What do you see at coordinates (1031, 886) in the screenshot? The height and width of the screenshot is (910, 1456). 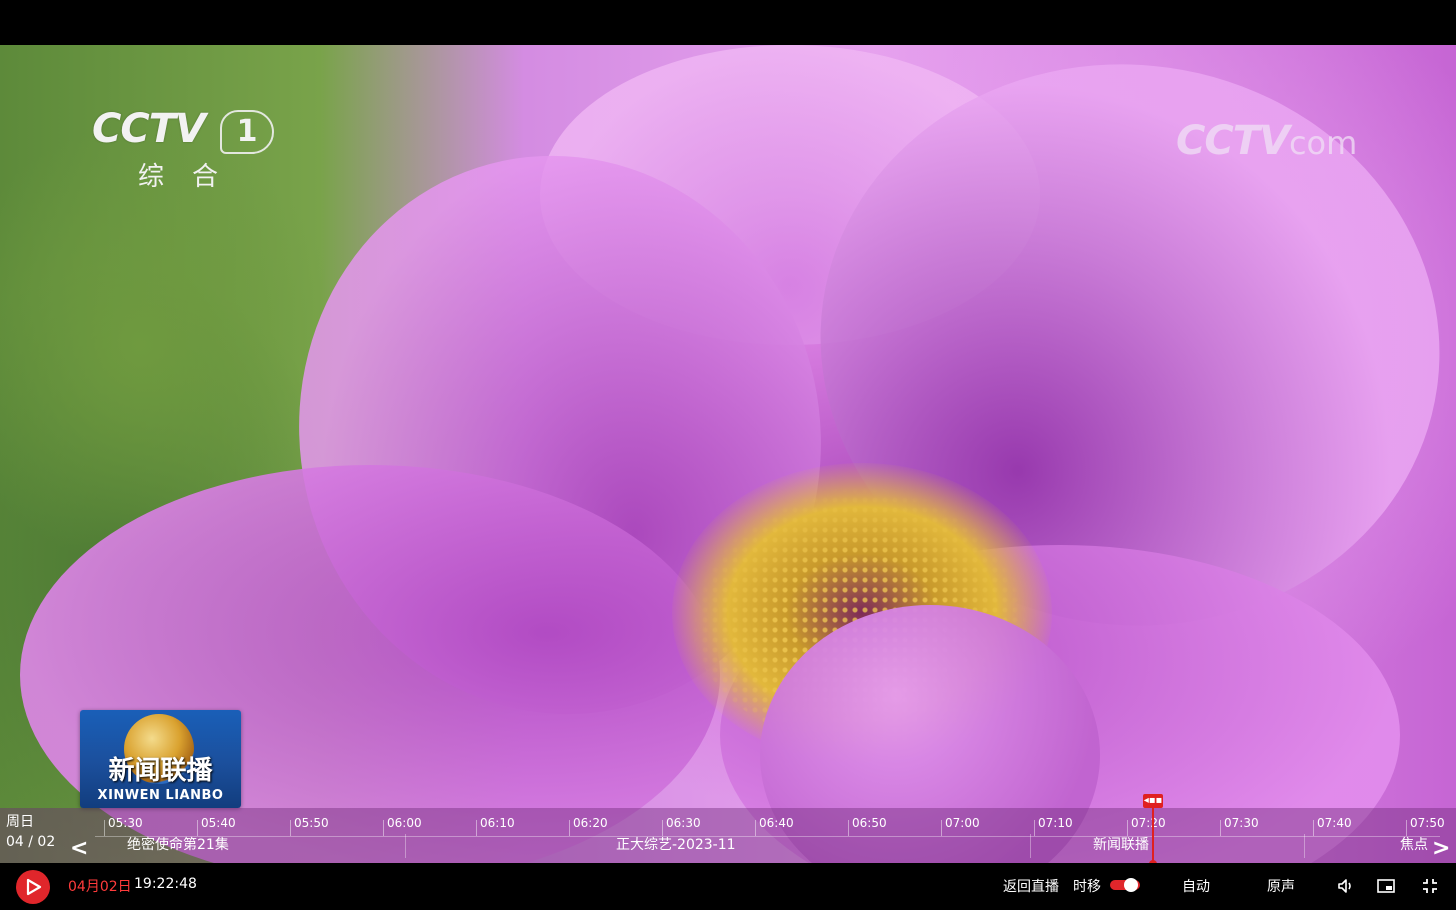 I see `return-live-button: 返回直播` at bounding box center [1031, 886].